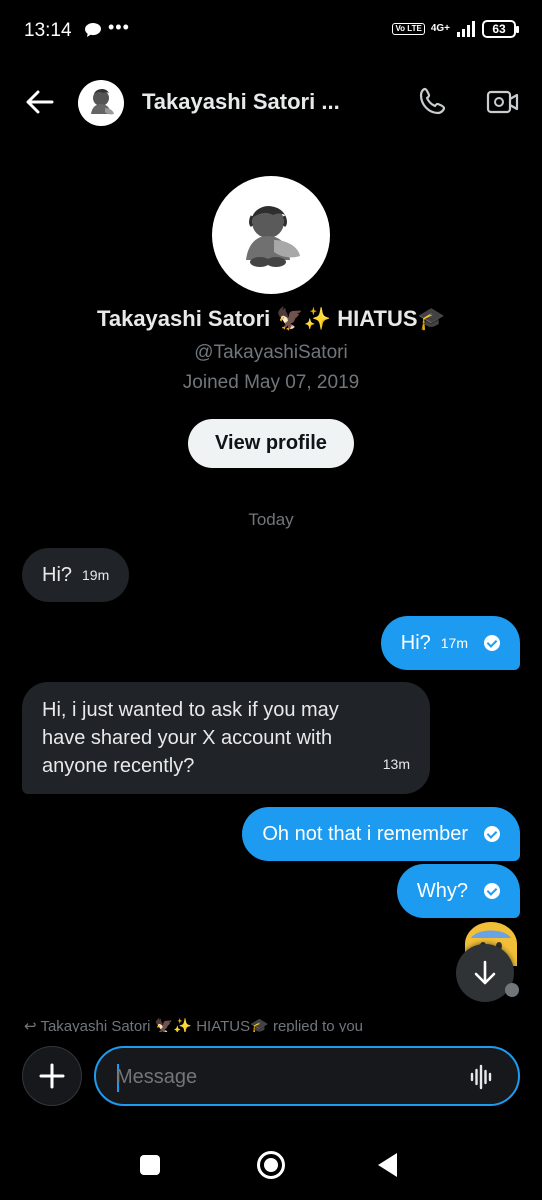 The height and width of the screenshot is (1200, 542). I want to click on profile-avatar, so click(271, 235).